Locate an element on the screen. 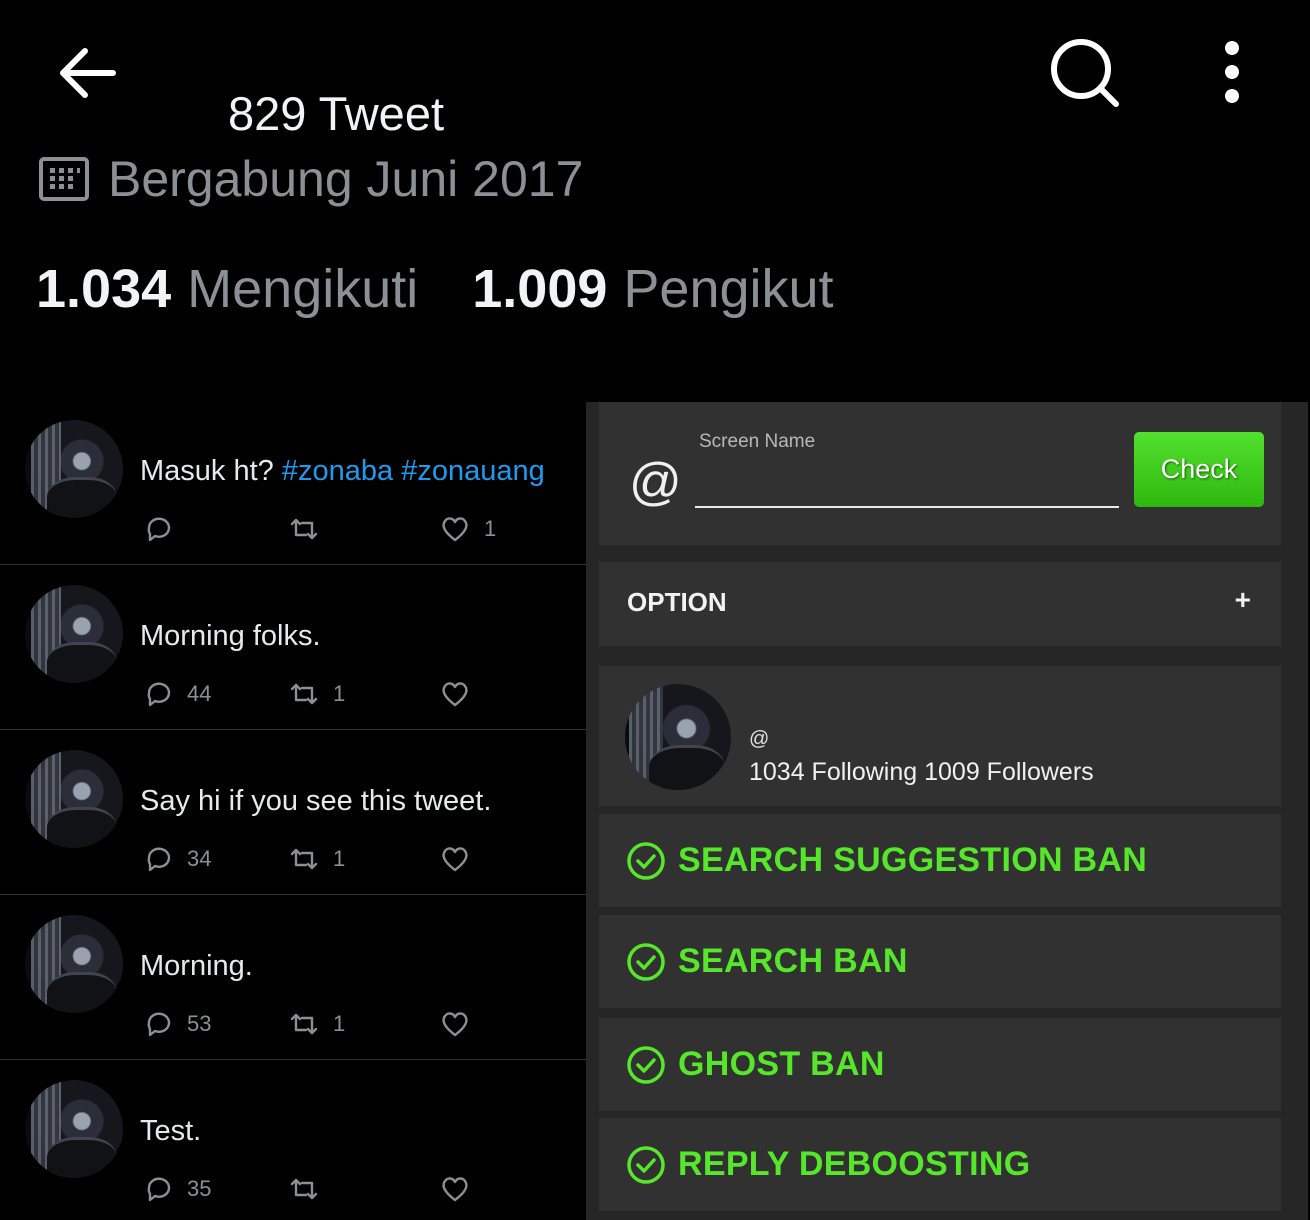  result-label: REPLY DEBOOSTING is located at coordinates (854, 1164).